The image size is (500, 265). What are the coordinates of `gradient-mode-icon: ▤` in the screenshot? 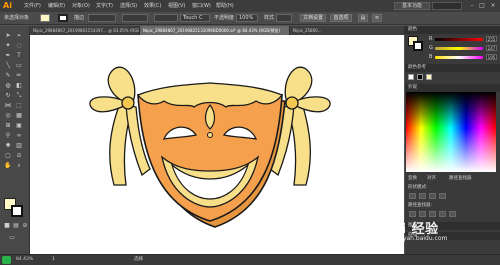 It's located at (16, 226).